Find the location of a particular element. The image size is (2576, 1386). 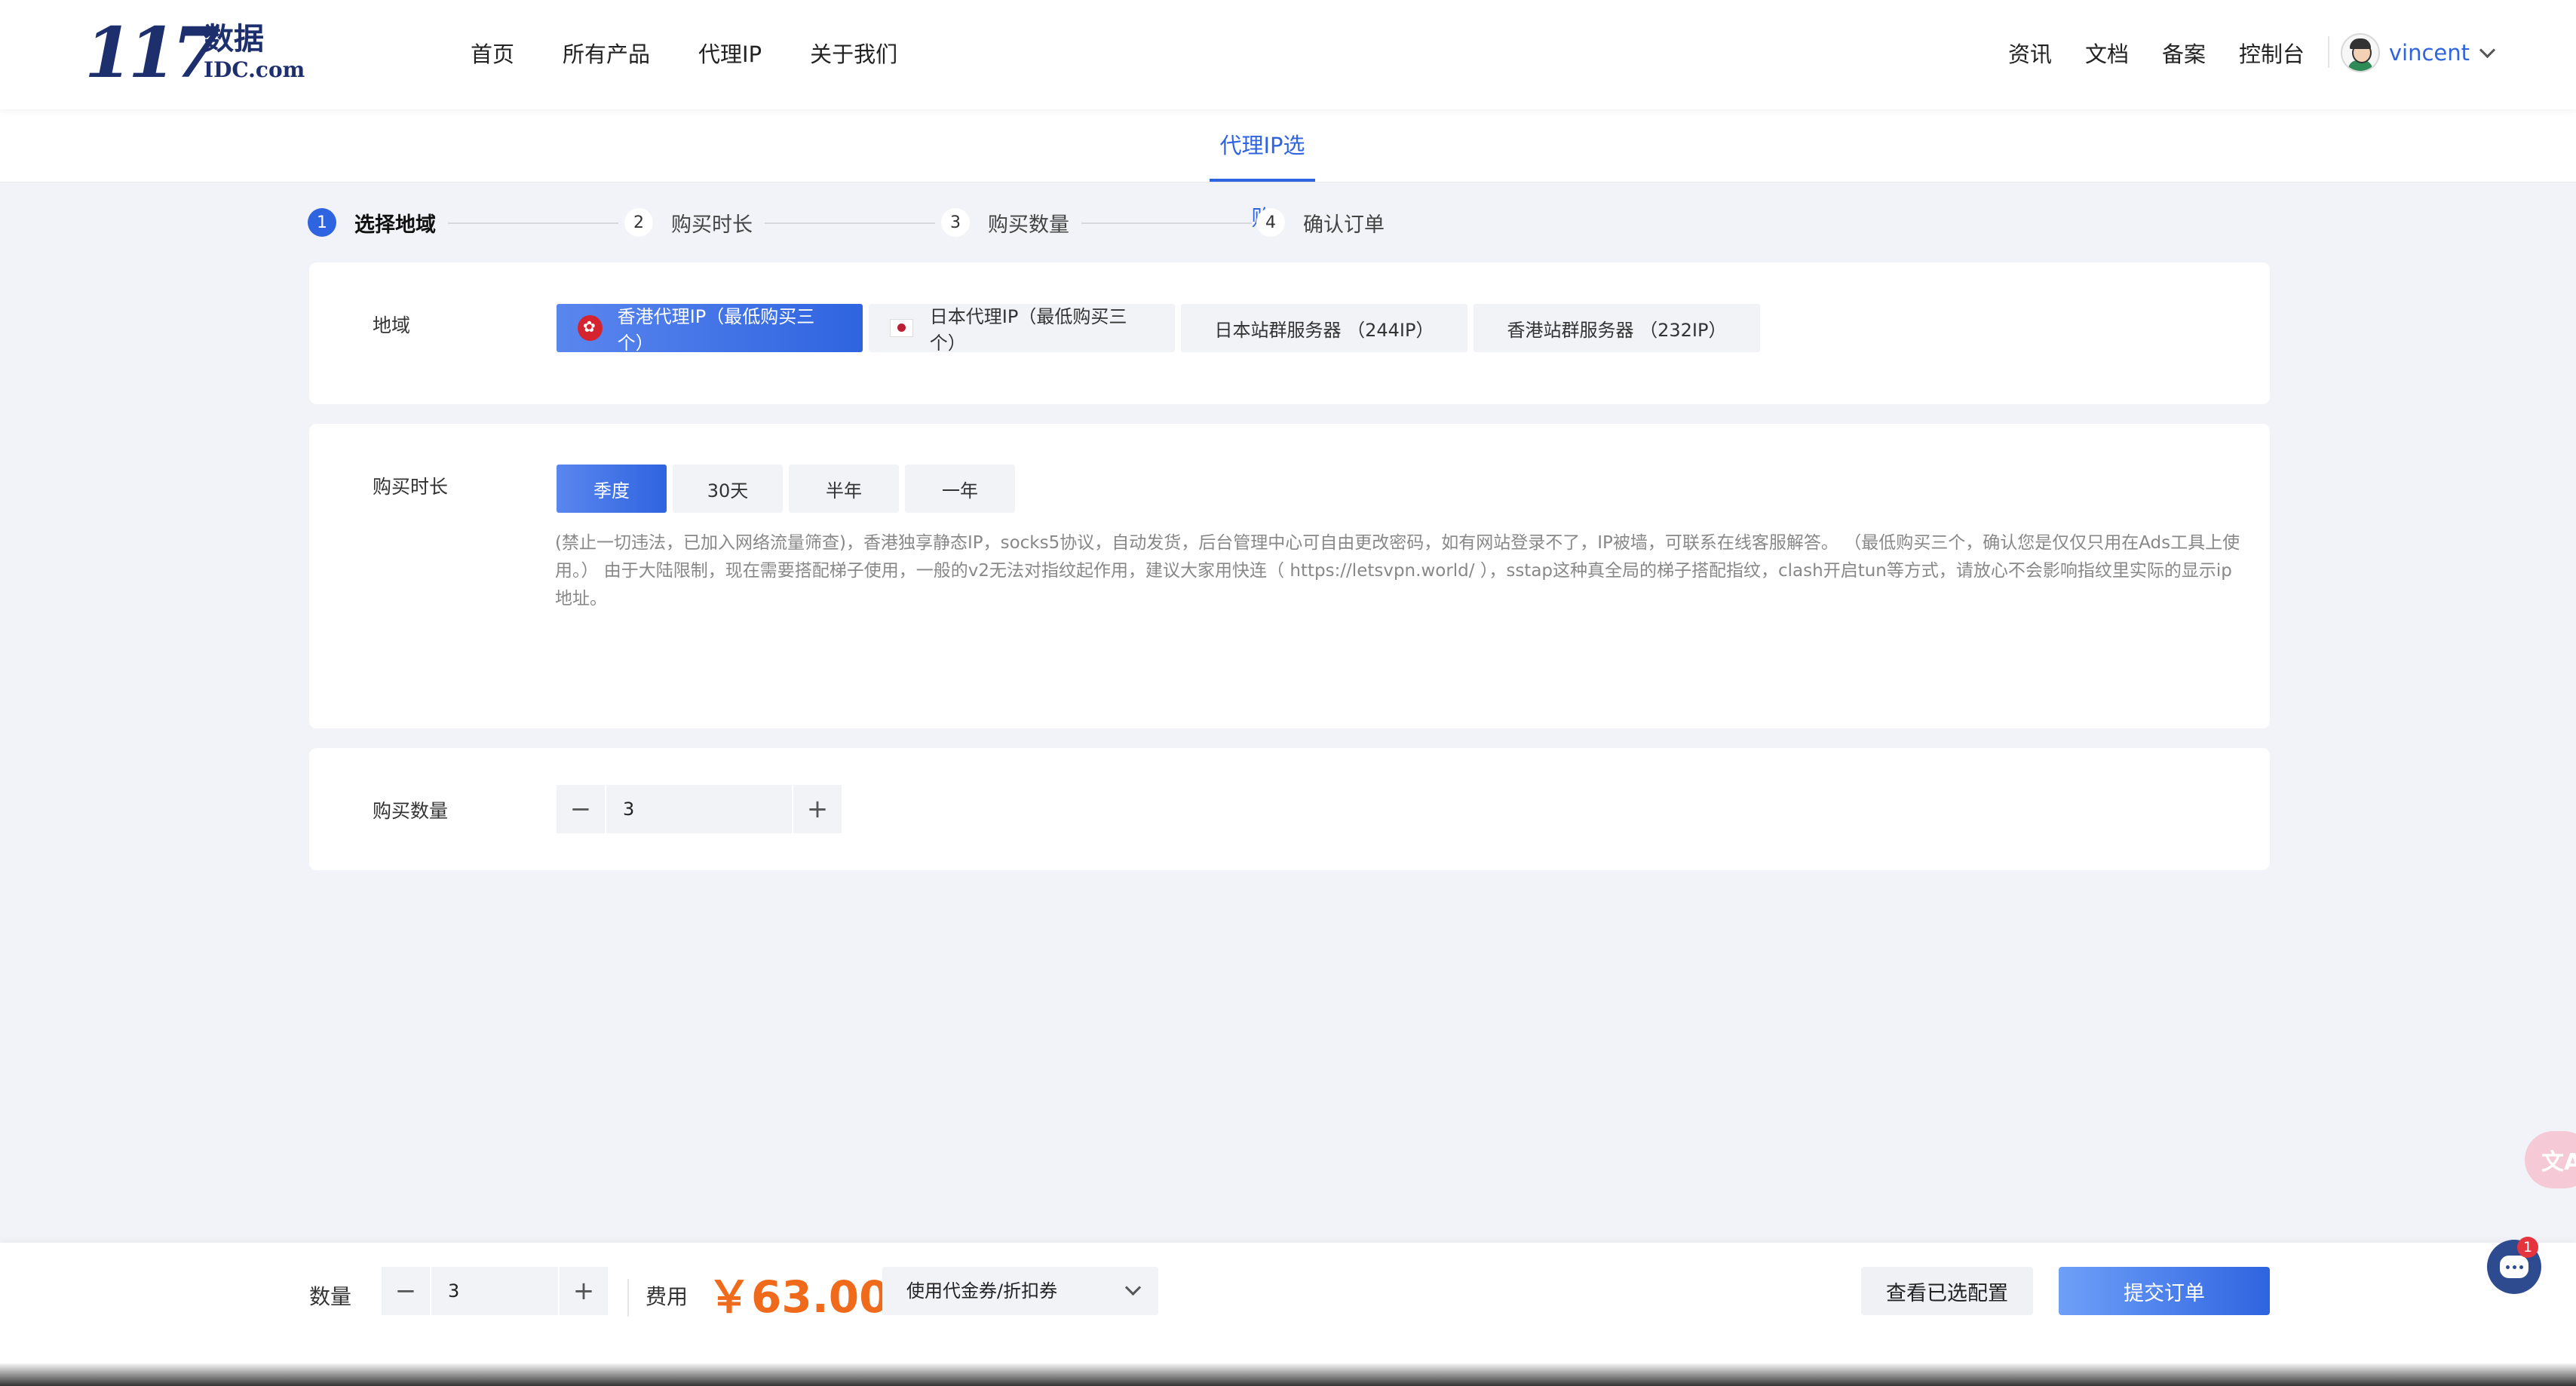

step-label: 购买时长 is located at coordinates (712, 225).